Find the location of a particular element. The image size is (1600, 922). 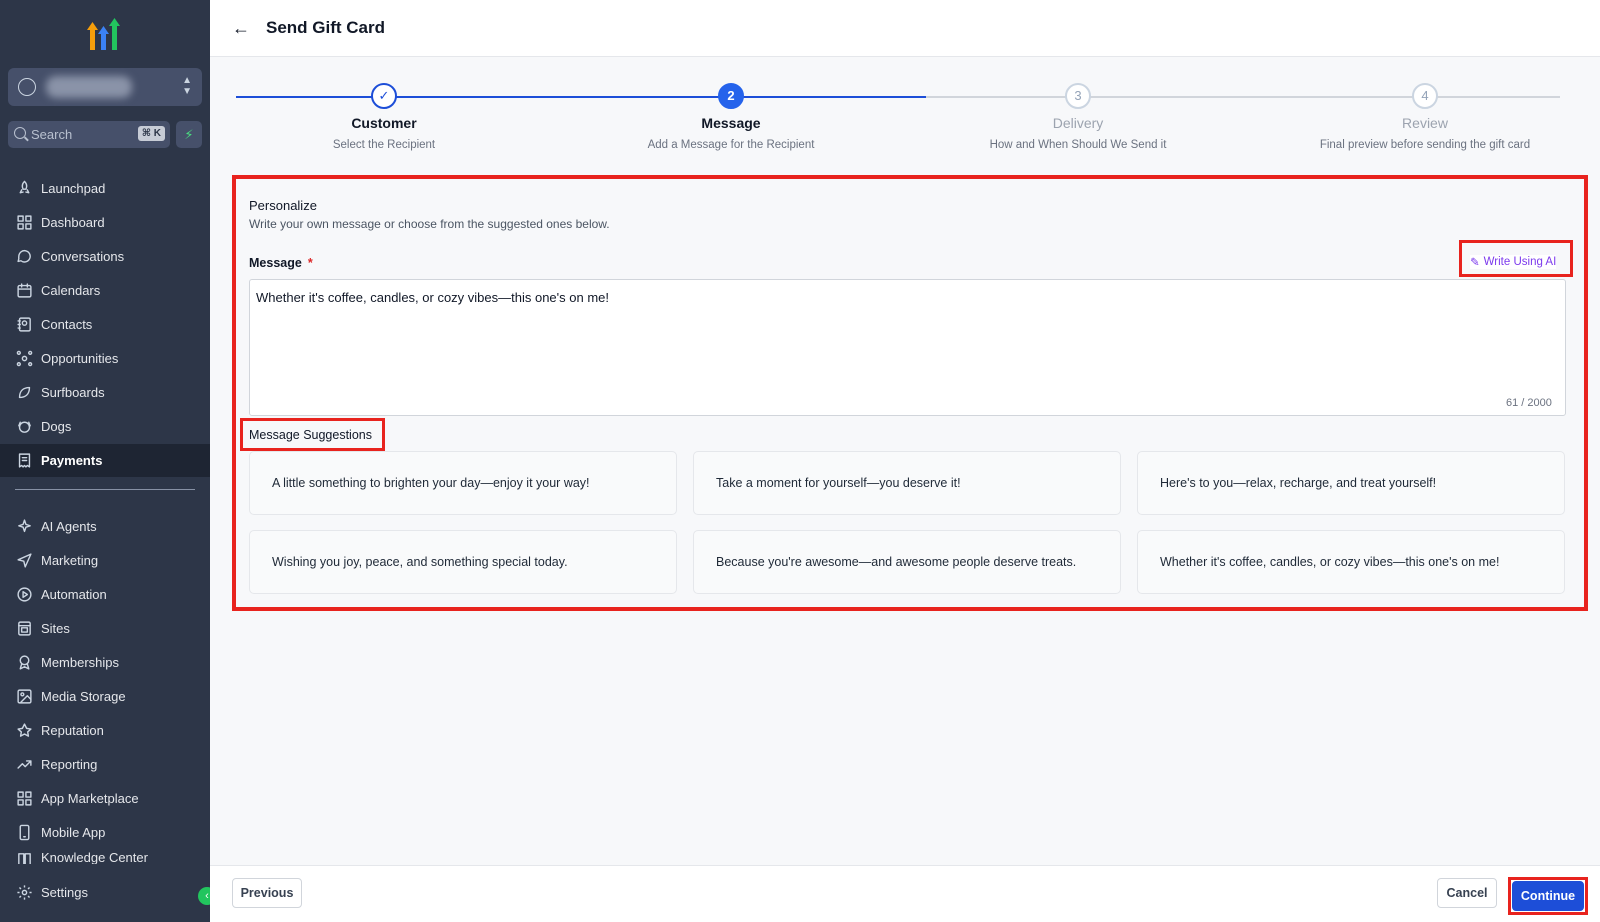

step-name: Review is located at coordinates (1425, 123).